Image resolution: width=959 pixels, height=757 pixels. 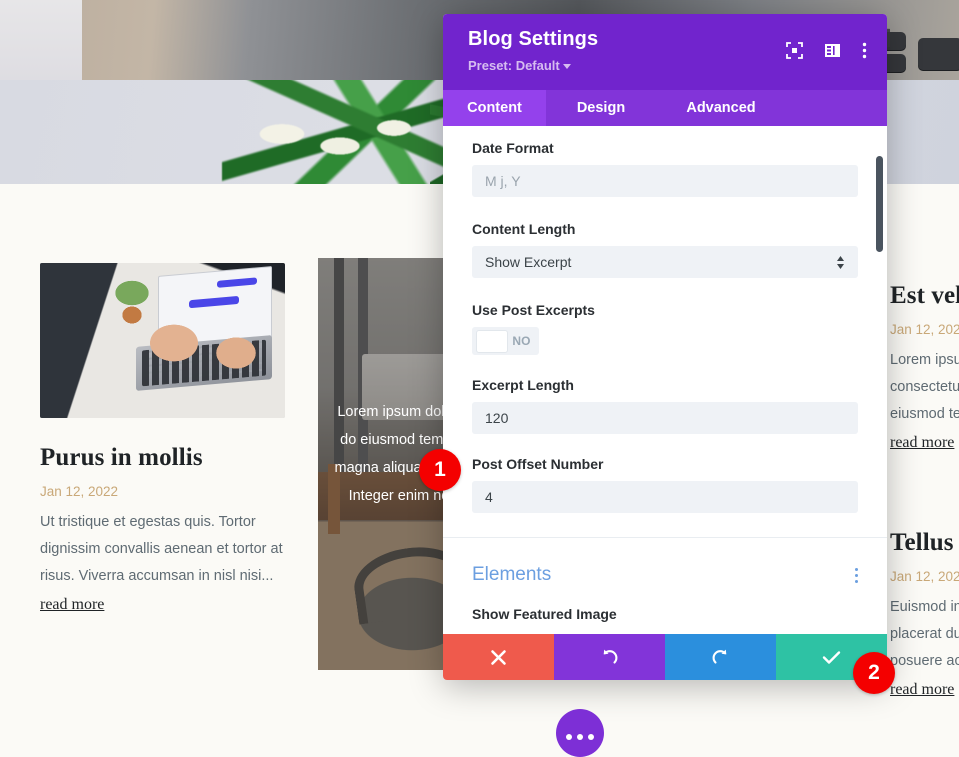 I want to click on modal-tabs: Content Design Advanced, so click(x=665, y=108).